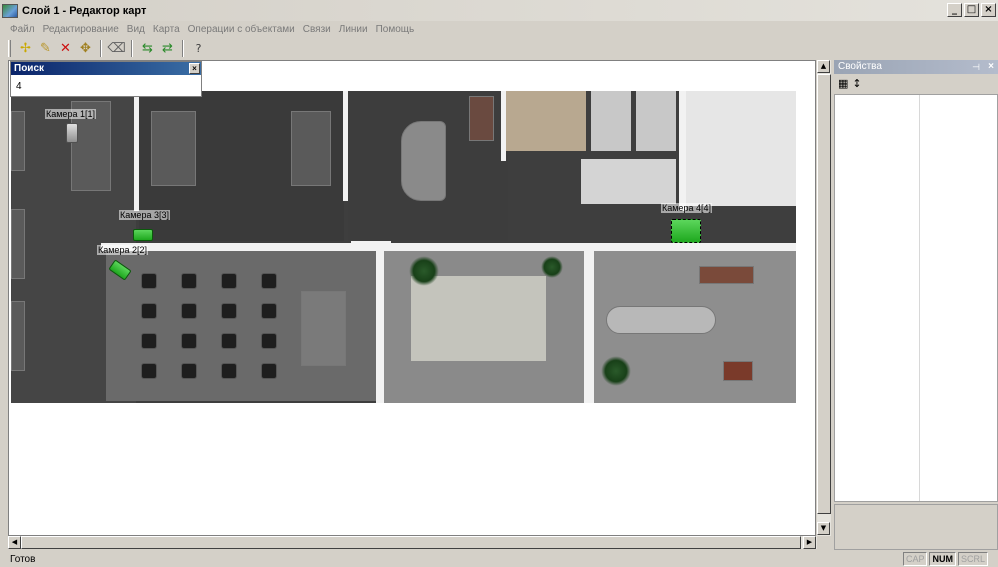 The width and height of the screenshot is (998, 567). What do you see at coordinates (395, 29) in the screenshot?
I see `menu-help: Помощь` at bounding box center [395, 29].